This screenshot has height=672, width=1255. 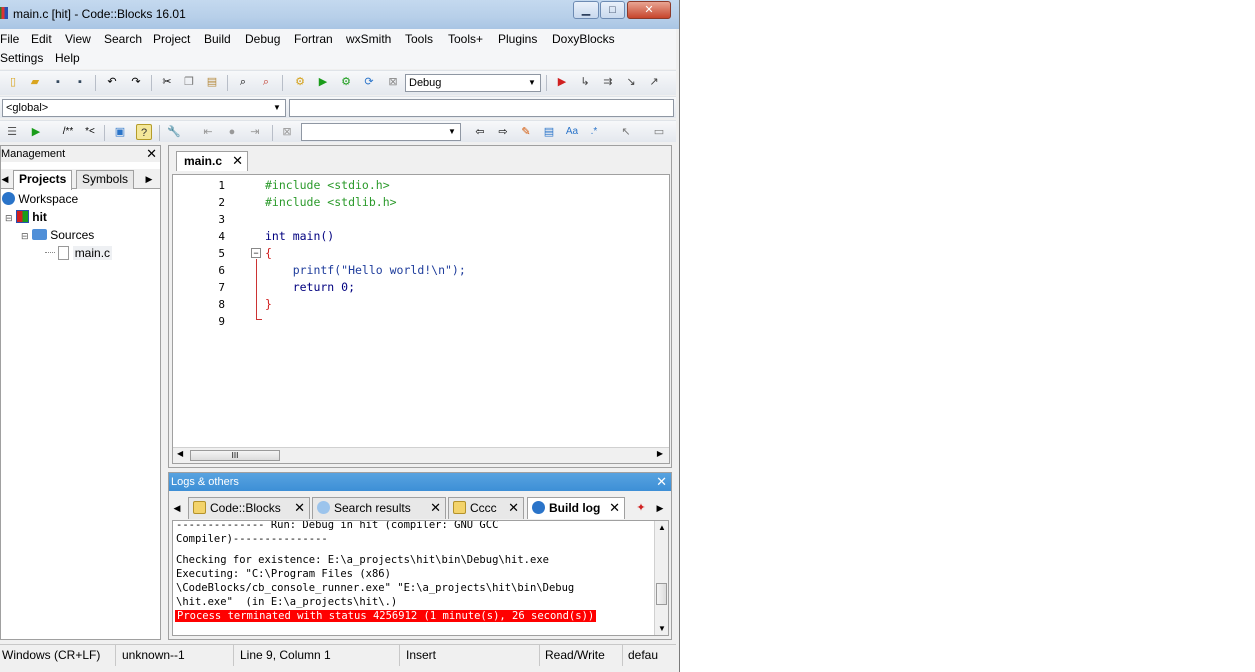 What do you see at coordinates (266, 82) in the screenshot?
I see `replace-icon: ⌕` at bounding box center [266, 82].